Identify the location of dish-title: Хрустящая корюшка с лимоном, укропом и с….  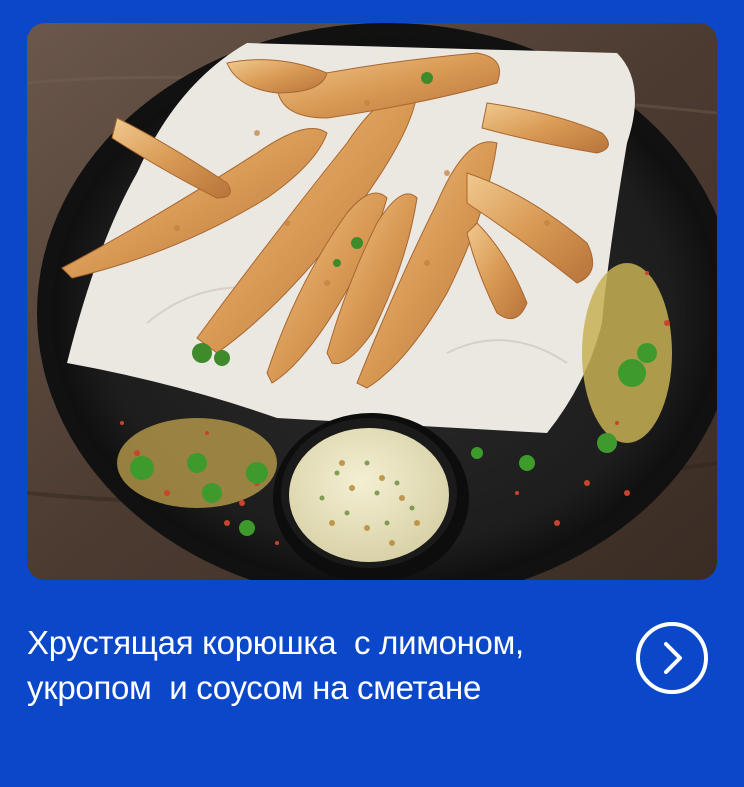
(322, 665).